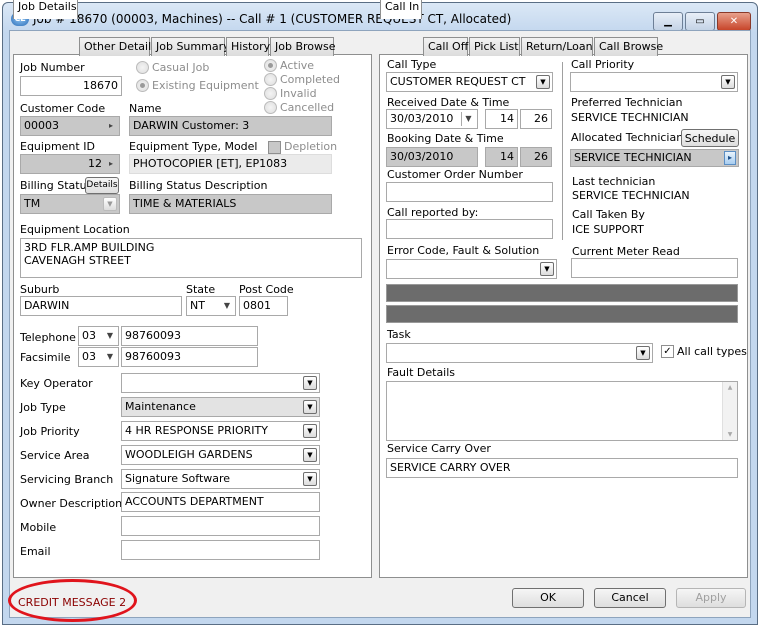 The height and width of the screenshot is (627, 760). Describe the element at coordinates (70, 164) in the screenshot. I see `equipment-id-field: 12 ▸` at that location.